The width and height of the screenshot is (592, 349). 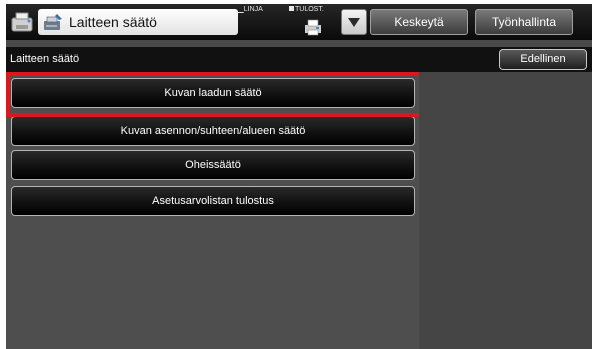 What do you see at coordinates (299, 59) in the screenshot?
I see `breadcrumb-bar: Laitteen säätö Edellinen` at bounding box center [299, 59].